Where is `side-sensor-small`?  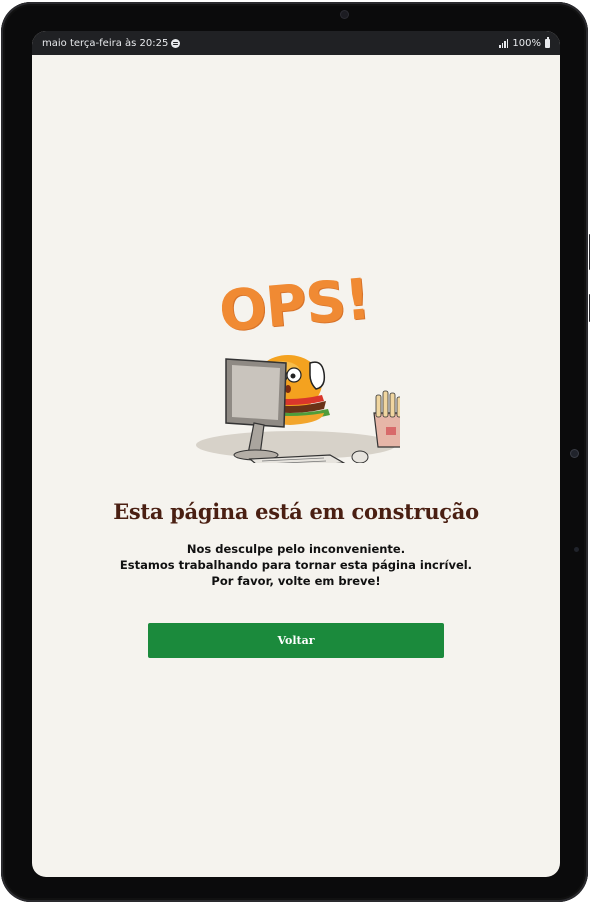 side-sensor-small is located at coordinates (576, 549).